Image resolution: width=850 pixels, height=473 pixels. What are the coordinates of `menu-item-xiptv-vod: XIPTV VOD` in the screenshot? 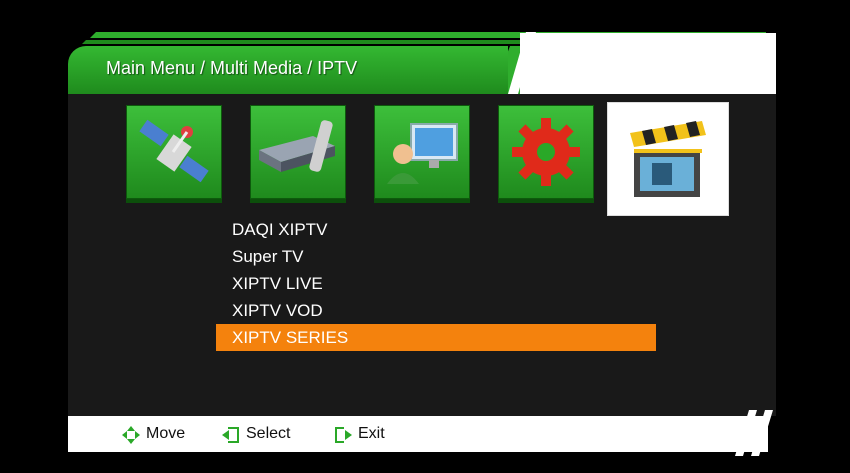 It's located at (436, 310).